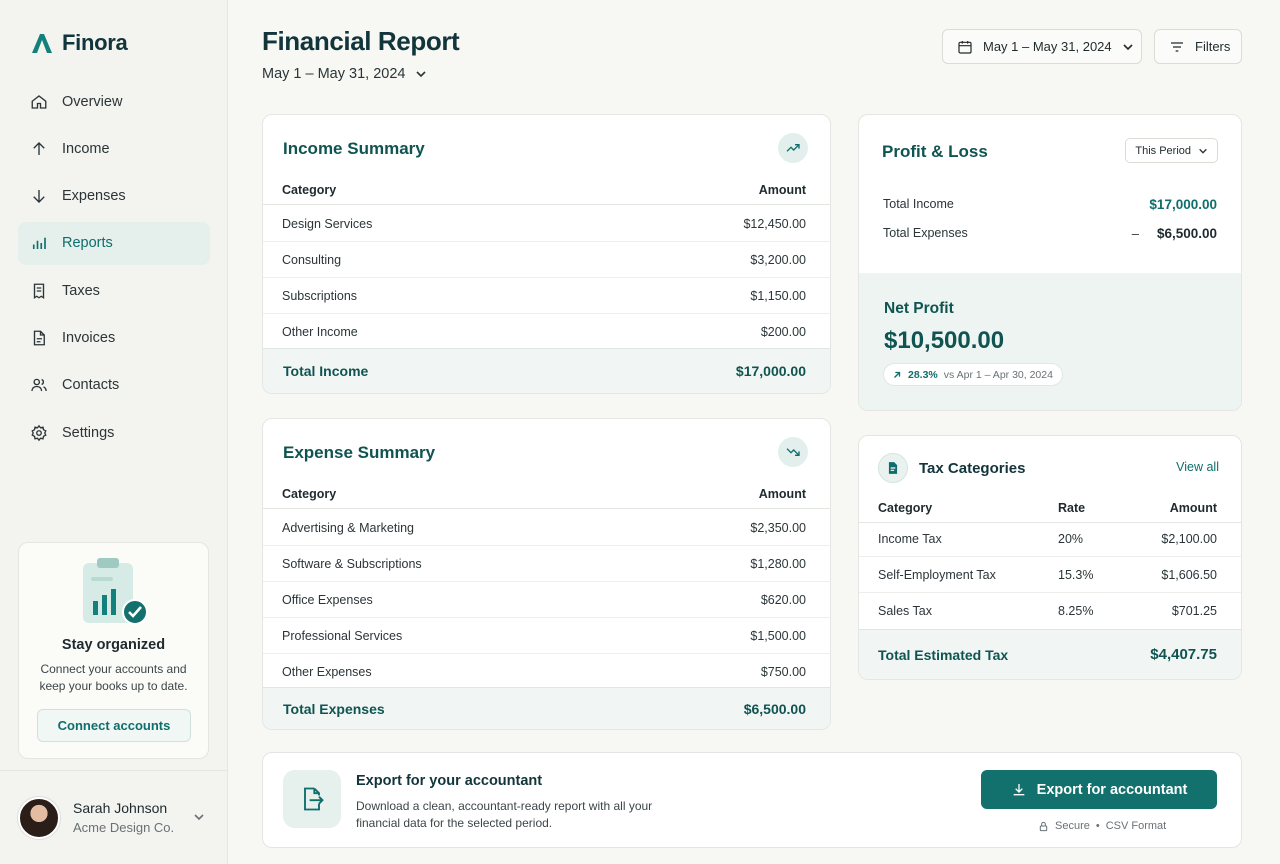 Image resolution: width=1280 pixels, height=864 pixels. I want to click on view-all-link: View all, so click(1197, 467).